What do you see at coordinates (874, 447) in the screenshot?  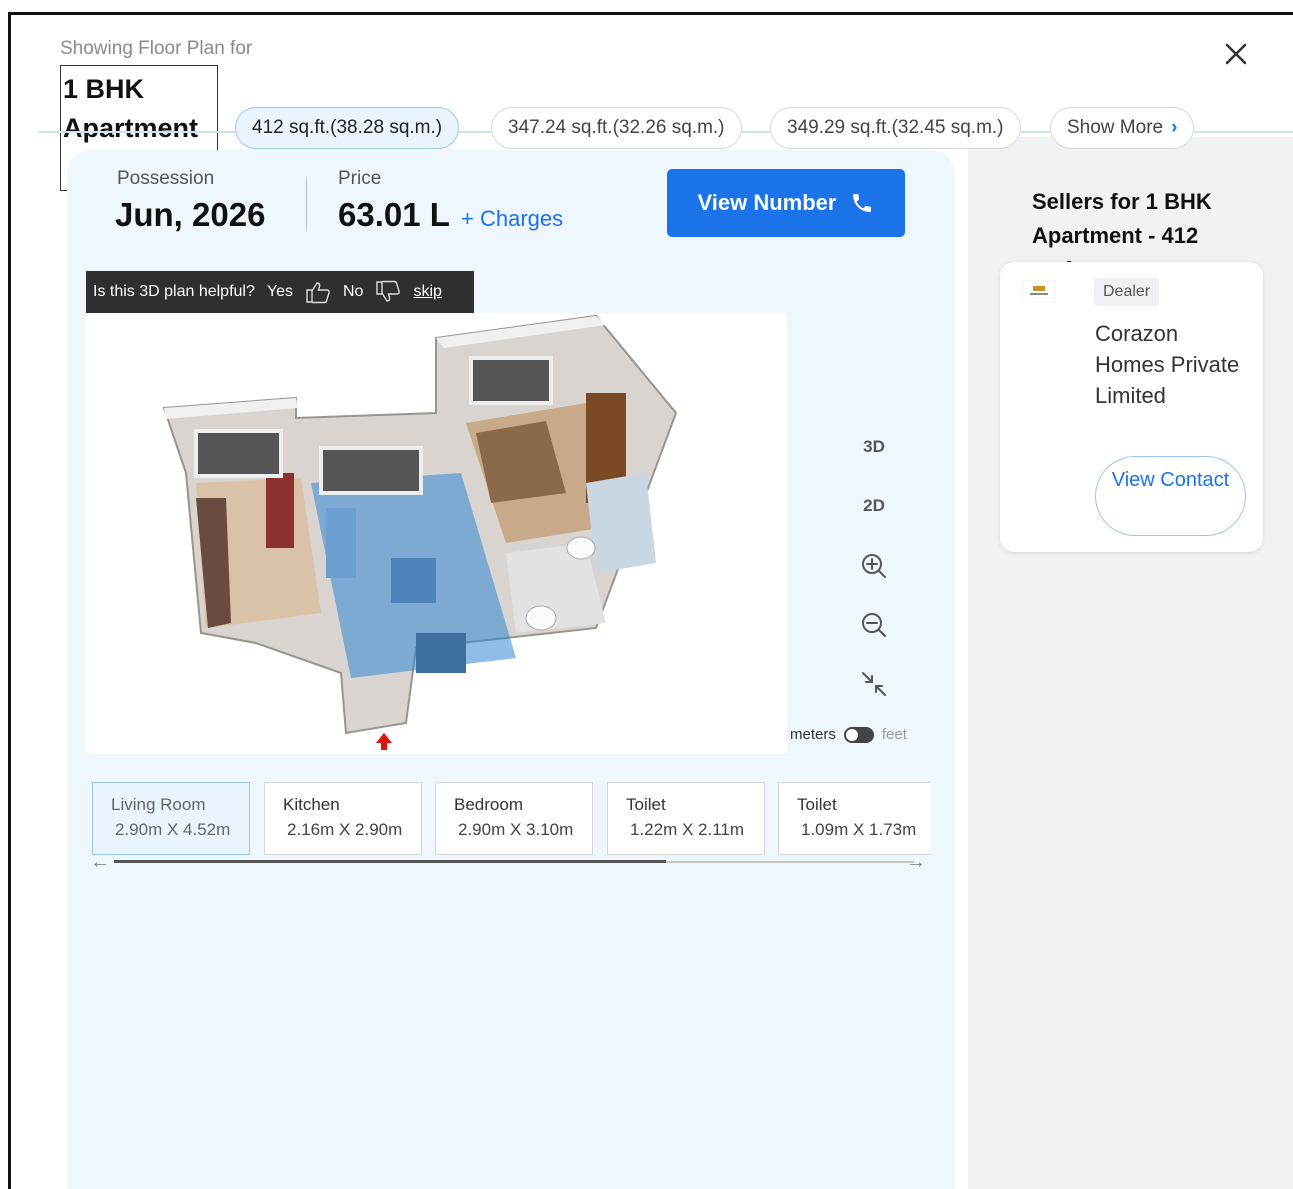 I see `view-3d-button: 3D` at bounding box center [874, 447].